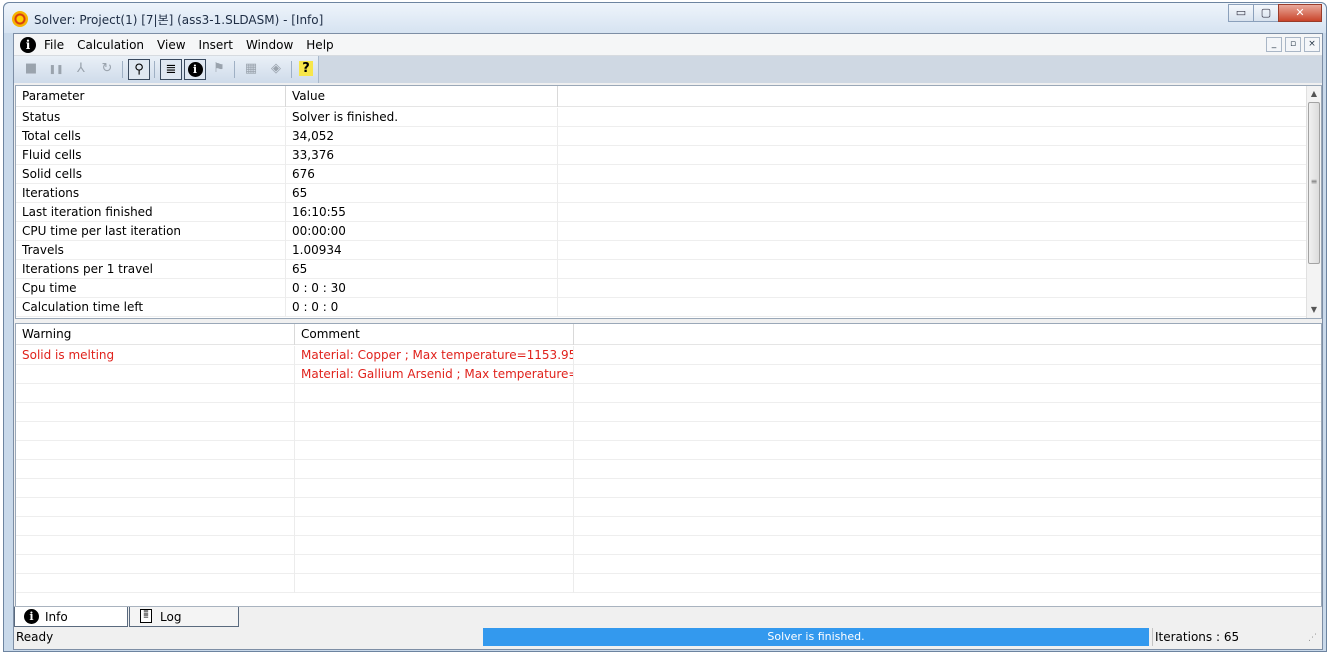 This screenshot has width=1330, height=654. What do you see at coordinates (171, 45) in the screenshot?
I see `menu-view: View` at bounding box center [171, 45].